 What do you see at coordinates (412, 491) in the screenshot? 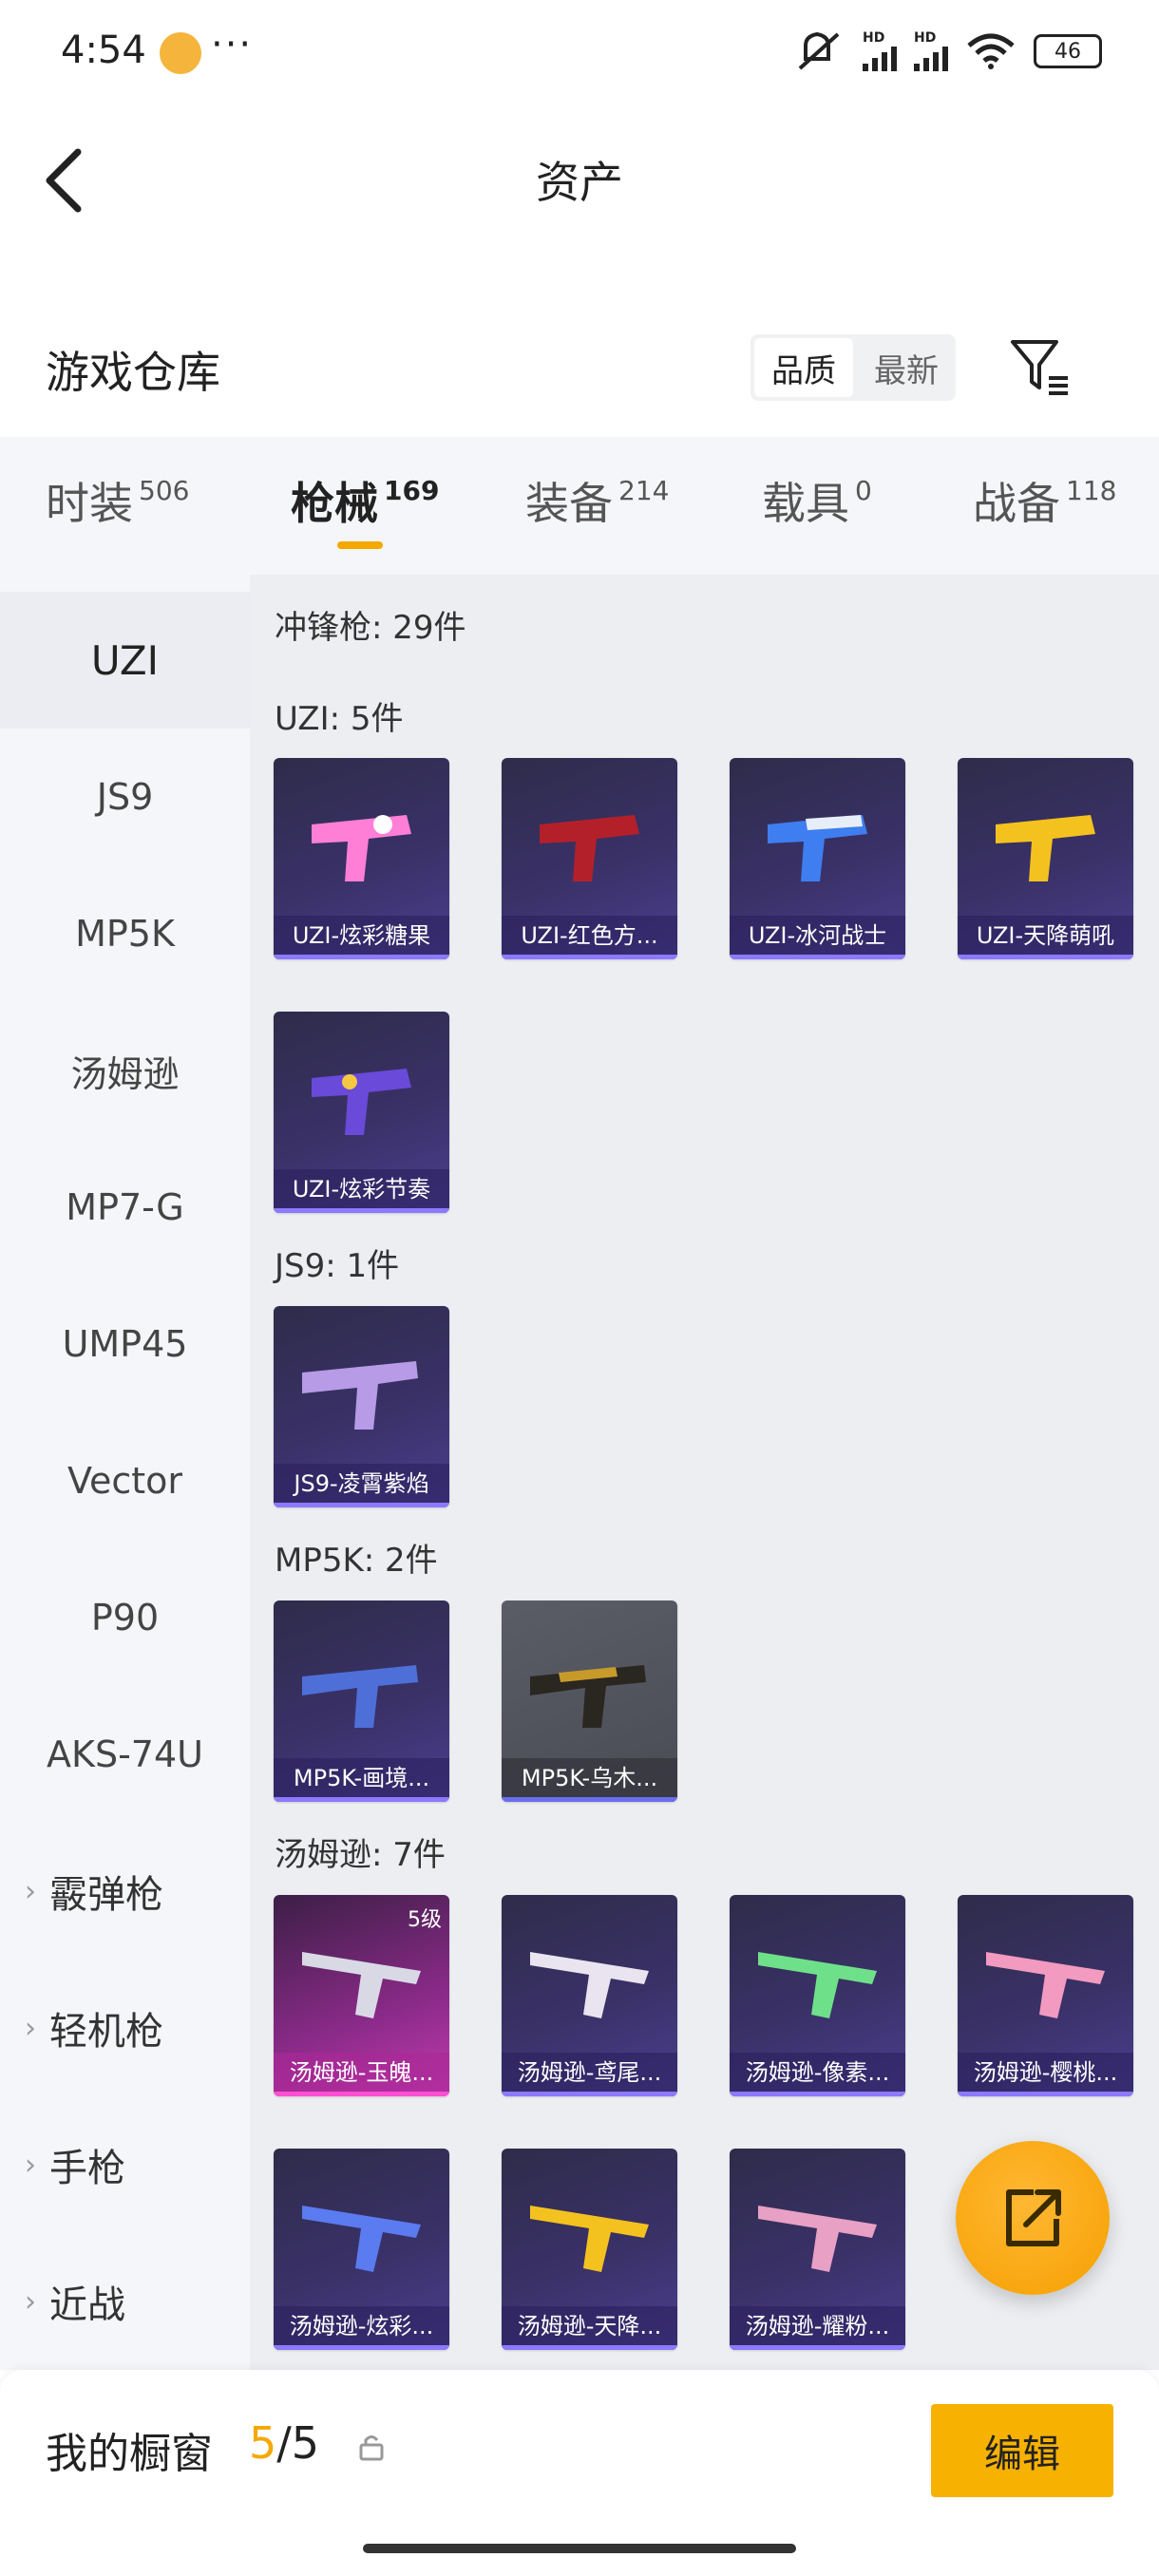
I see `tab-count: 169` at bounding box center [412, 491].